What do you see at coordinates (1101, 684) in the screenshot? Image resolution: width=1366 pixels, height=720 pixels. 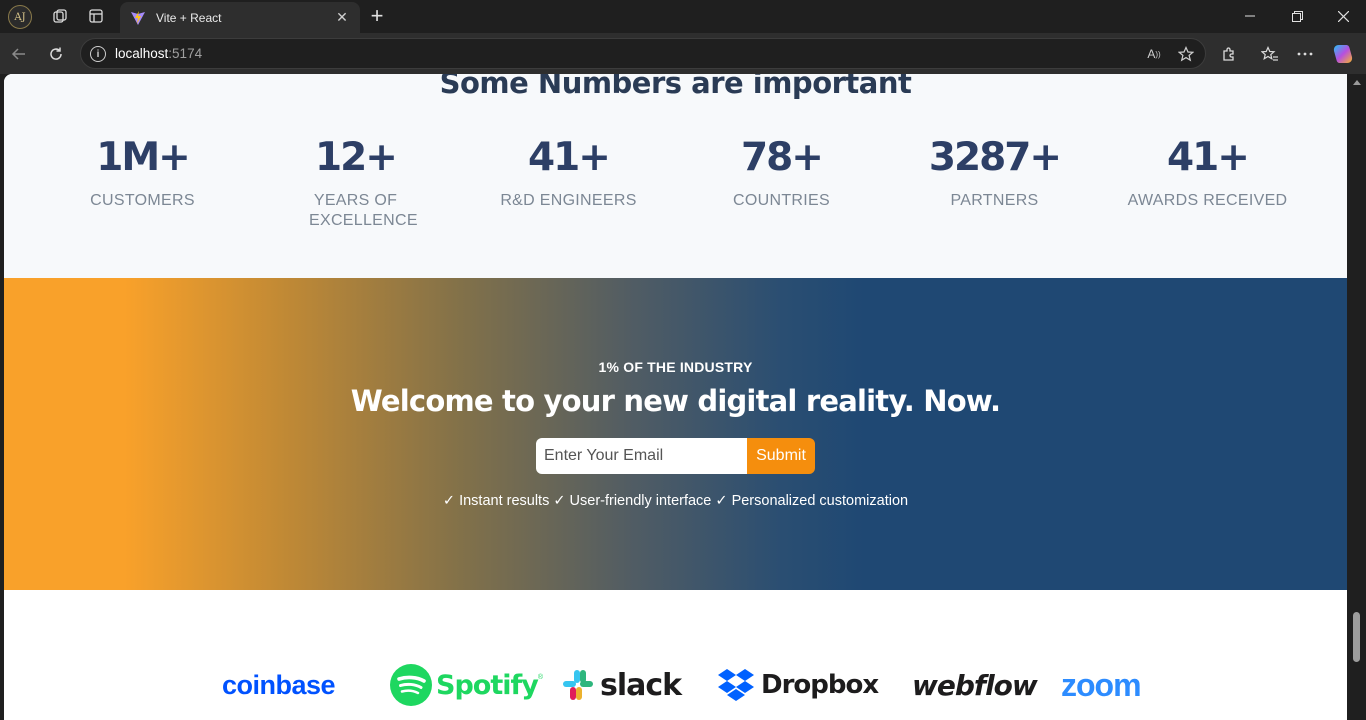 I see `zoom-logo: zoom` at bounding box center [1101, 684].